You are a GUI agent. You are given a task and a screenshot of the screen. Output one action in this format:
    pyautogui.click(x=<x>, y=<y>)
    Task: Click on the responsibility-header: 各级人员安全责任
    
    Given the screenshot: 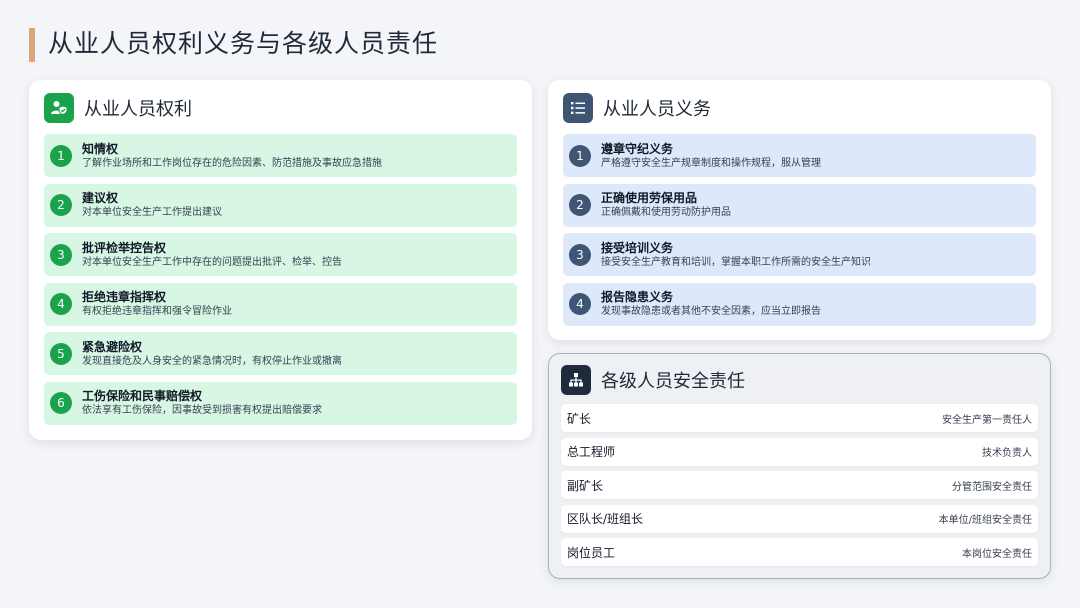 What is the action you would take?
    pyautogui.click(x=653, y=380)
    